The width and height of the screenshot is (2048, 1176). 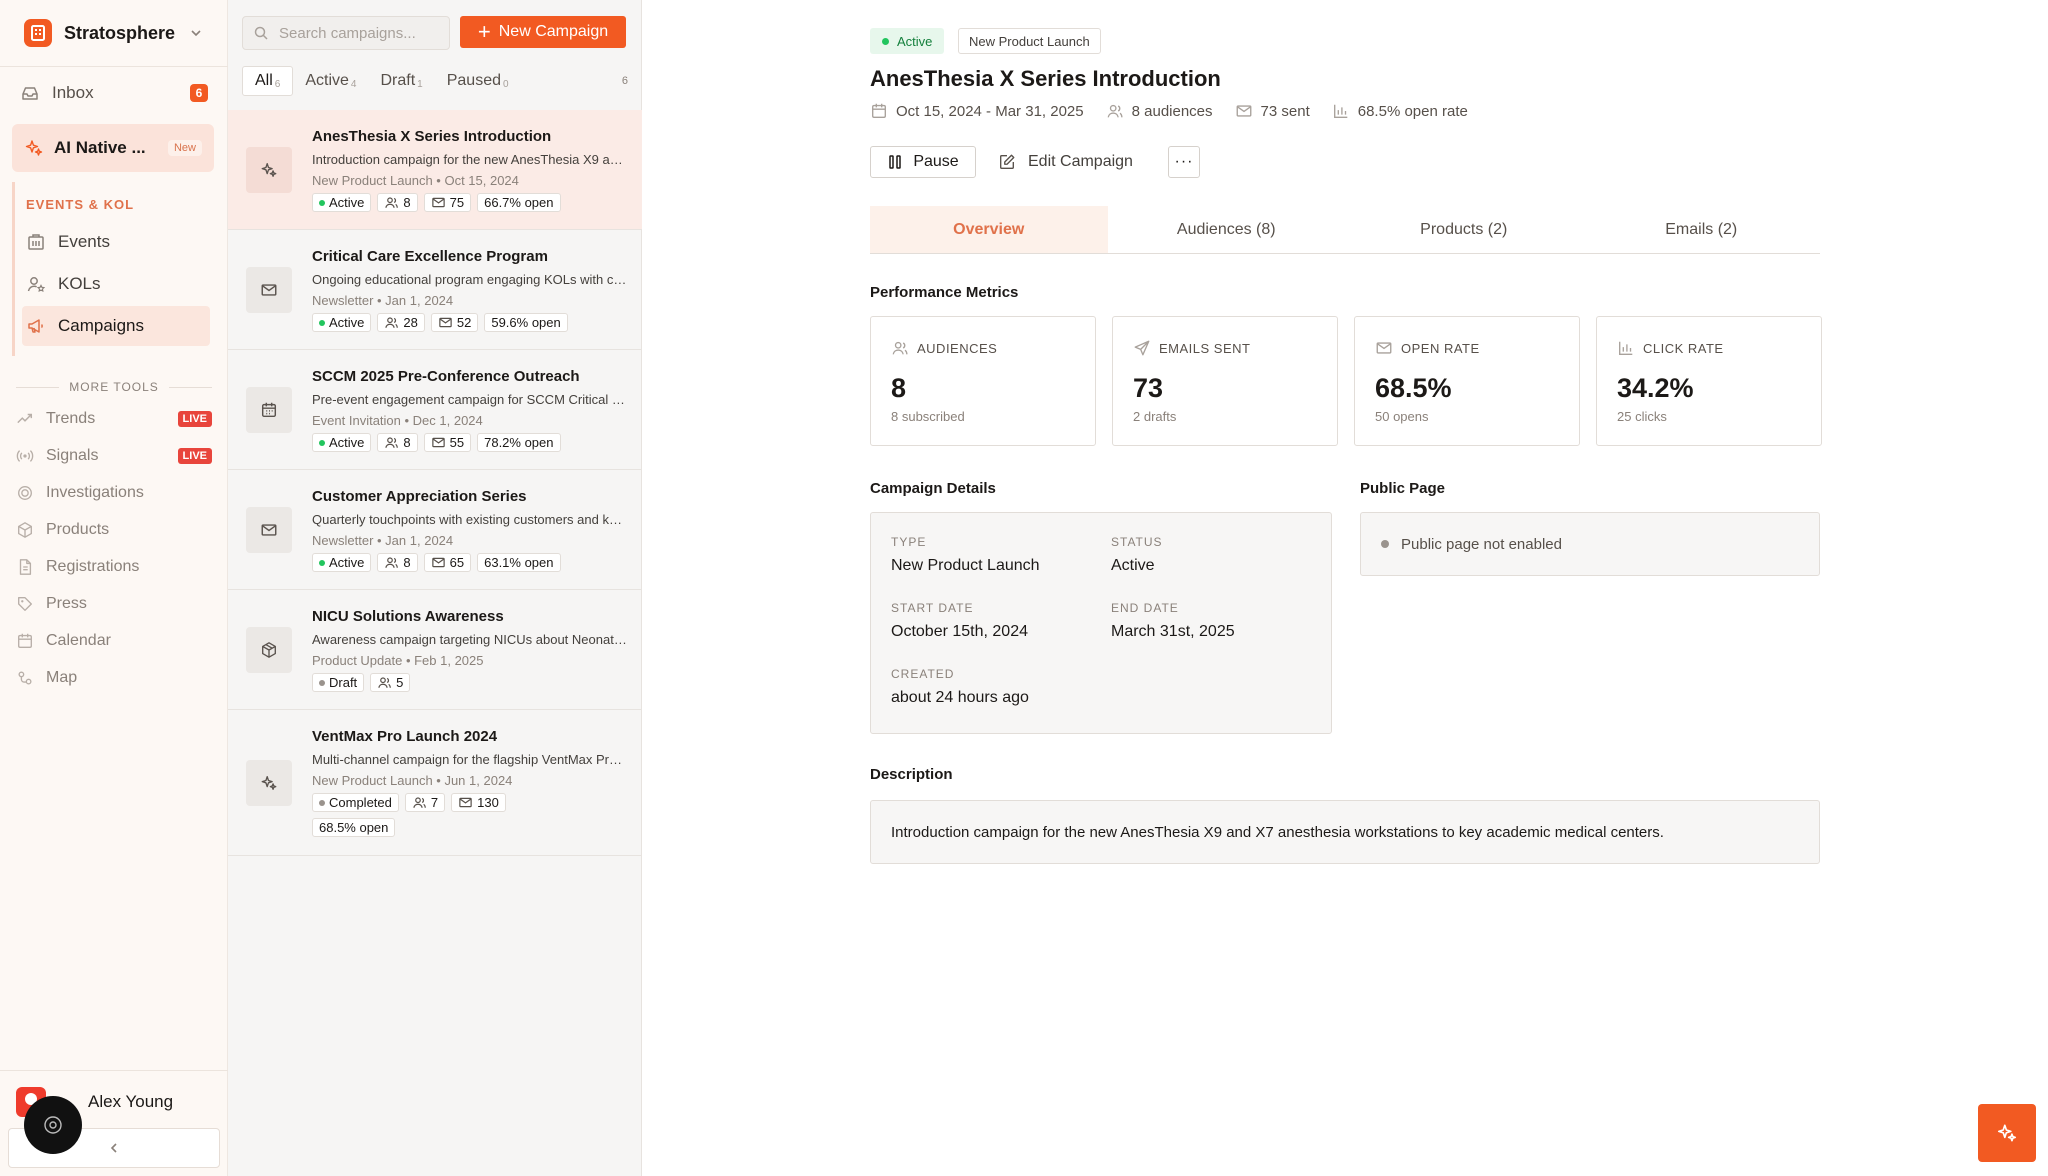 I want to click on plus-icon: +, so click(x=484, y=31).